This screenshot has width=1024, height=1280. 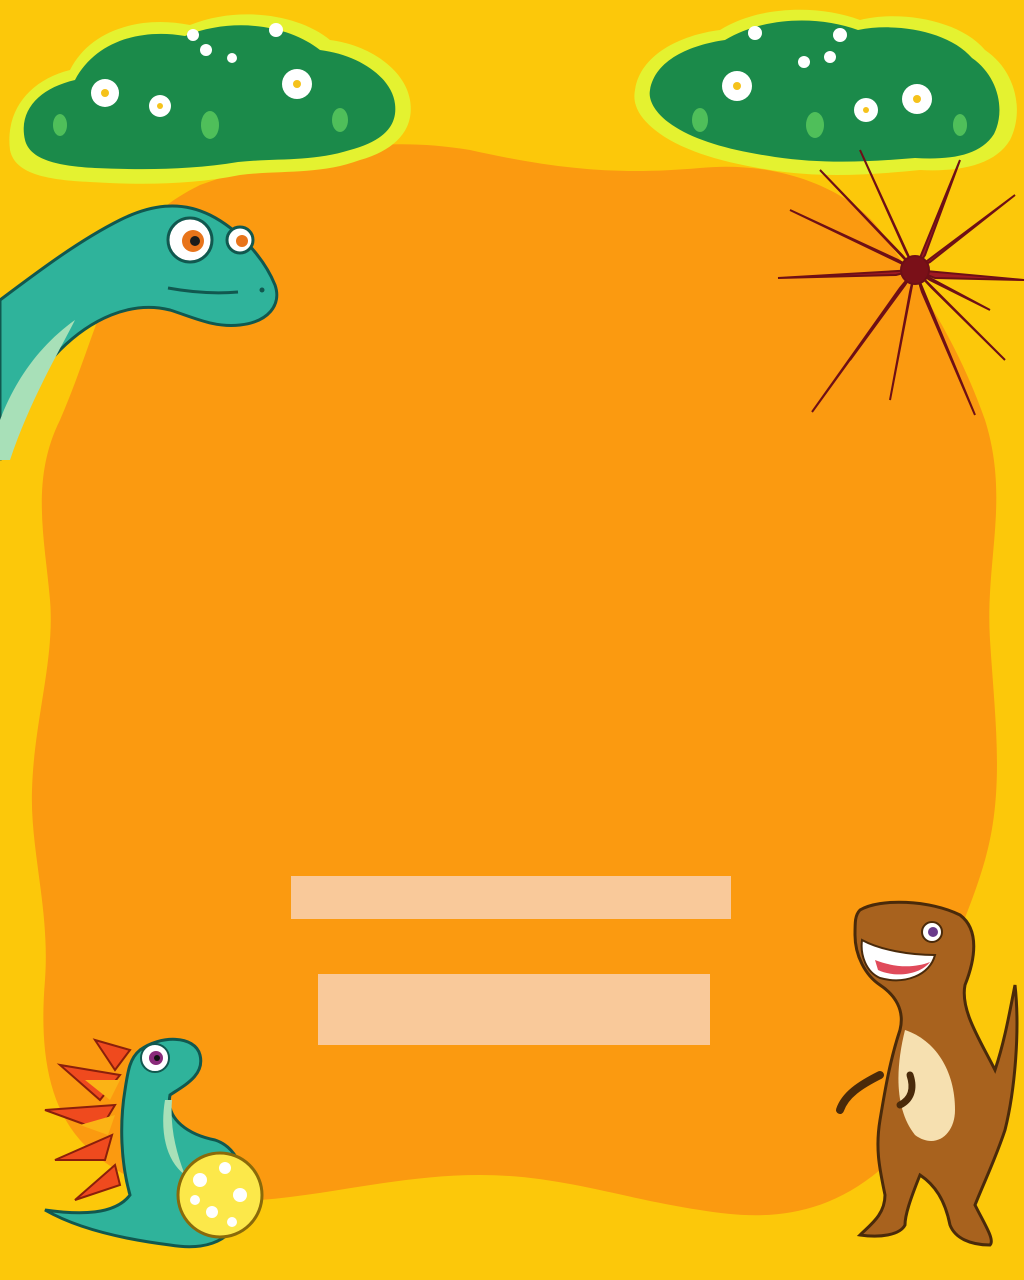 I want to click on egg-icon, so click(x=220, y=1195).